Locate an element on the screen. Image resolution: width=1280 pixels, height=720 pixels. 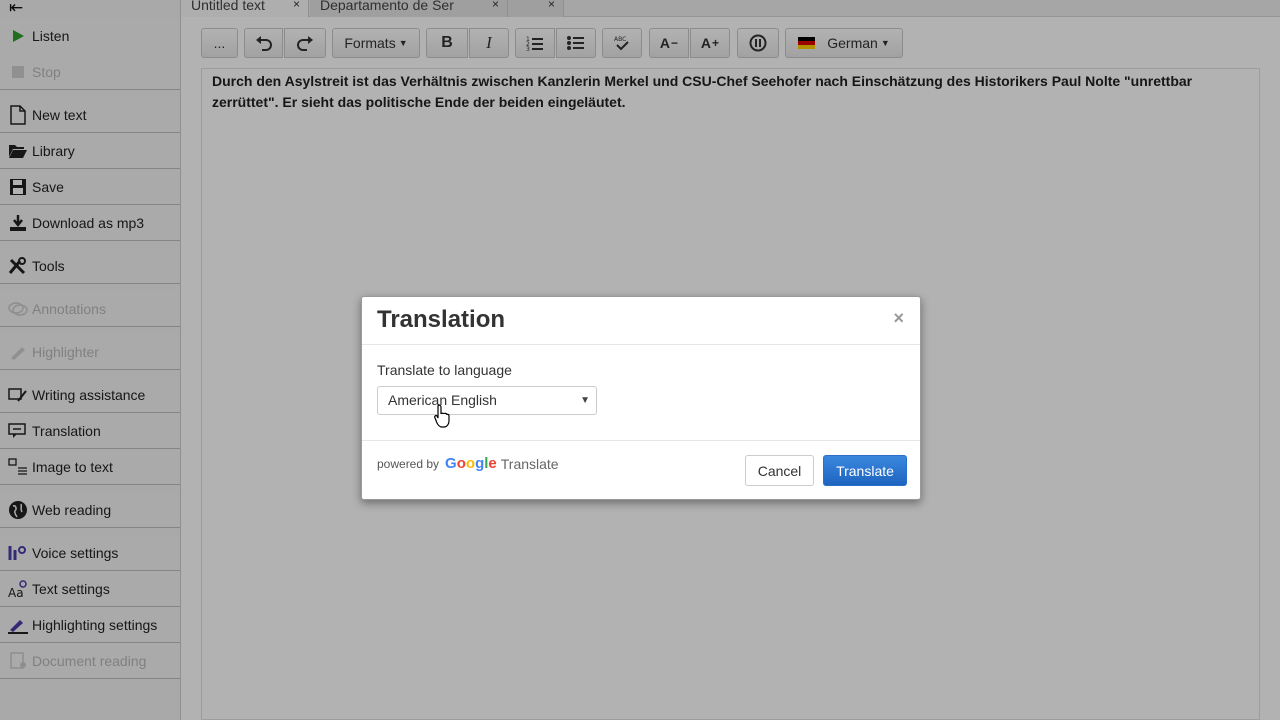
hand-pointer-icon is located at coordinates (442, 416).